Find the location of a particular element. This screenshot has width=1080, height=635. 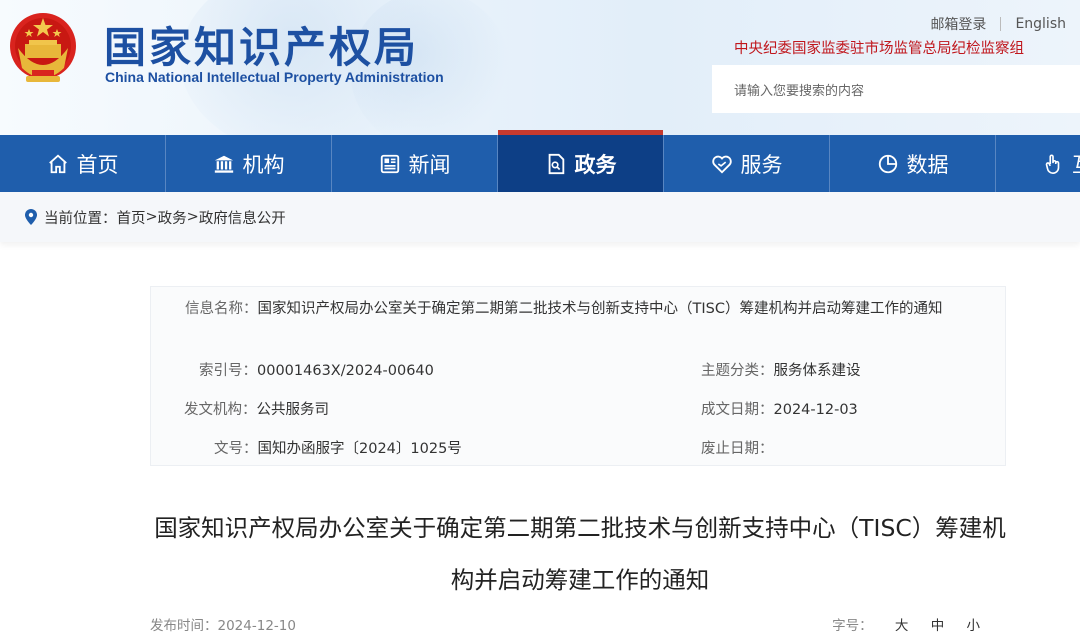

font-size-label: 字号： is located at coordinates (852, 626).